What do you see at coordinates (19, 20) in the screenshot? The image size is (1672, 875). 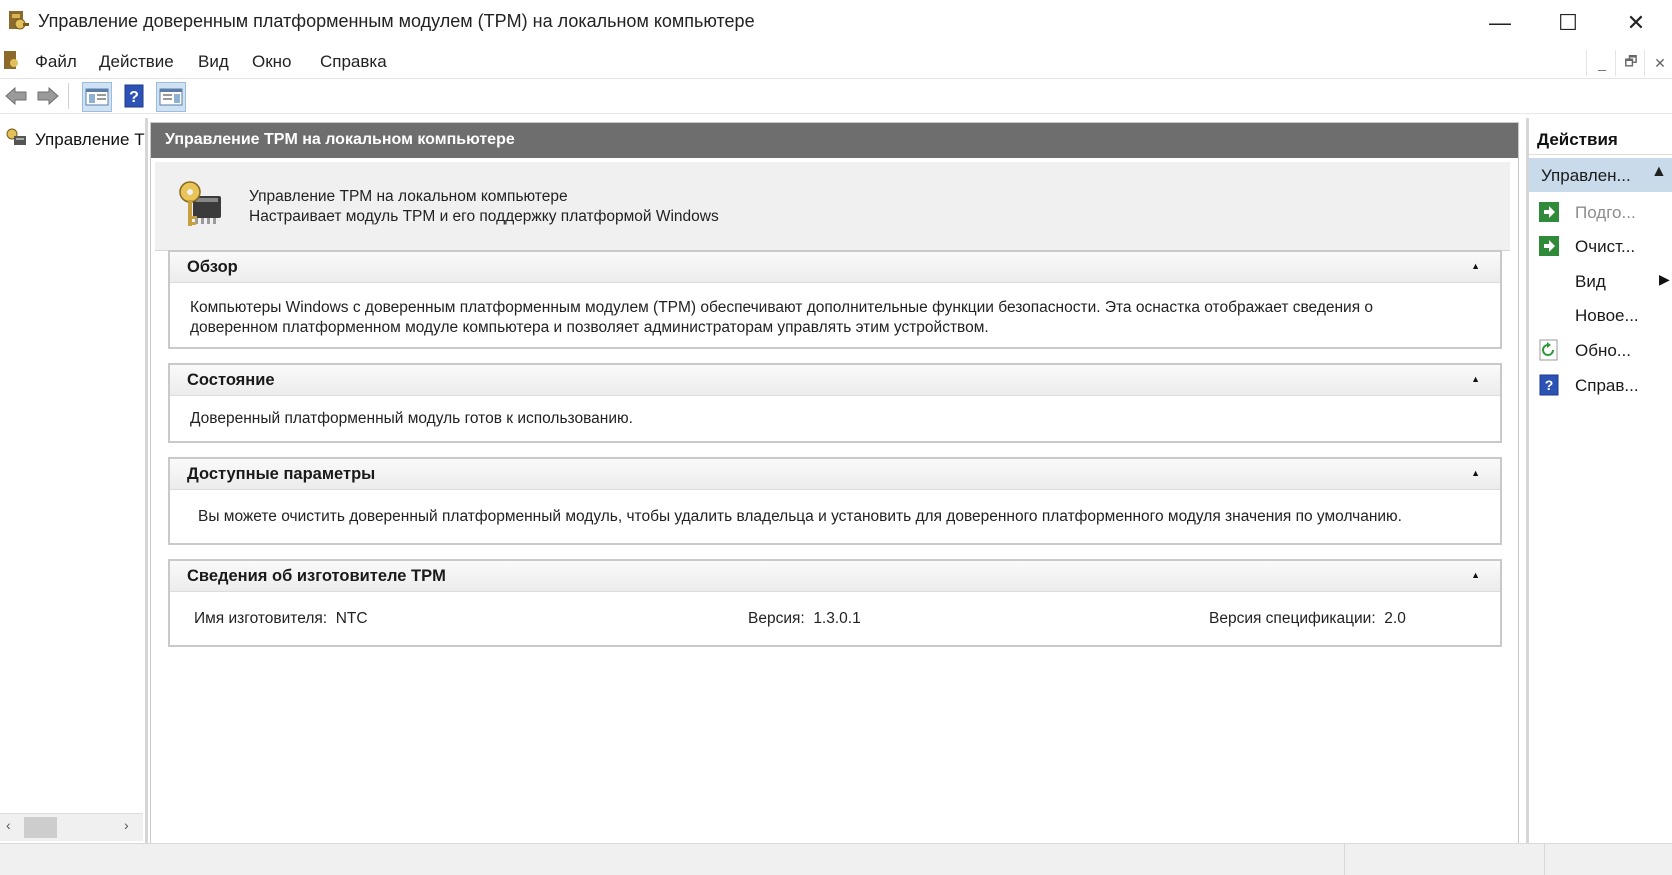 I see `tpm-key-app-icon` at bounding box center [19, 20].